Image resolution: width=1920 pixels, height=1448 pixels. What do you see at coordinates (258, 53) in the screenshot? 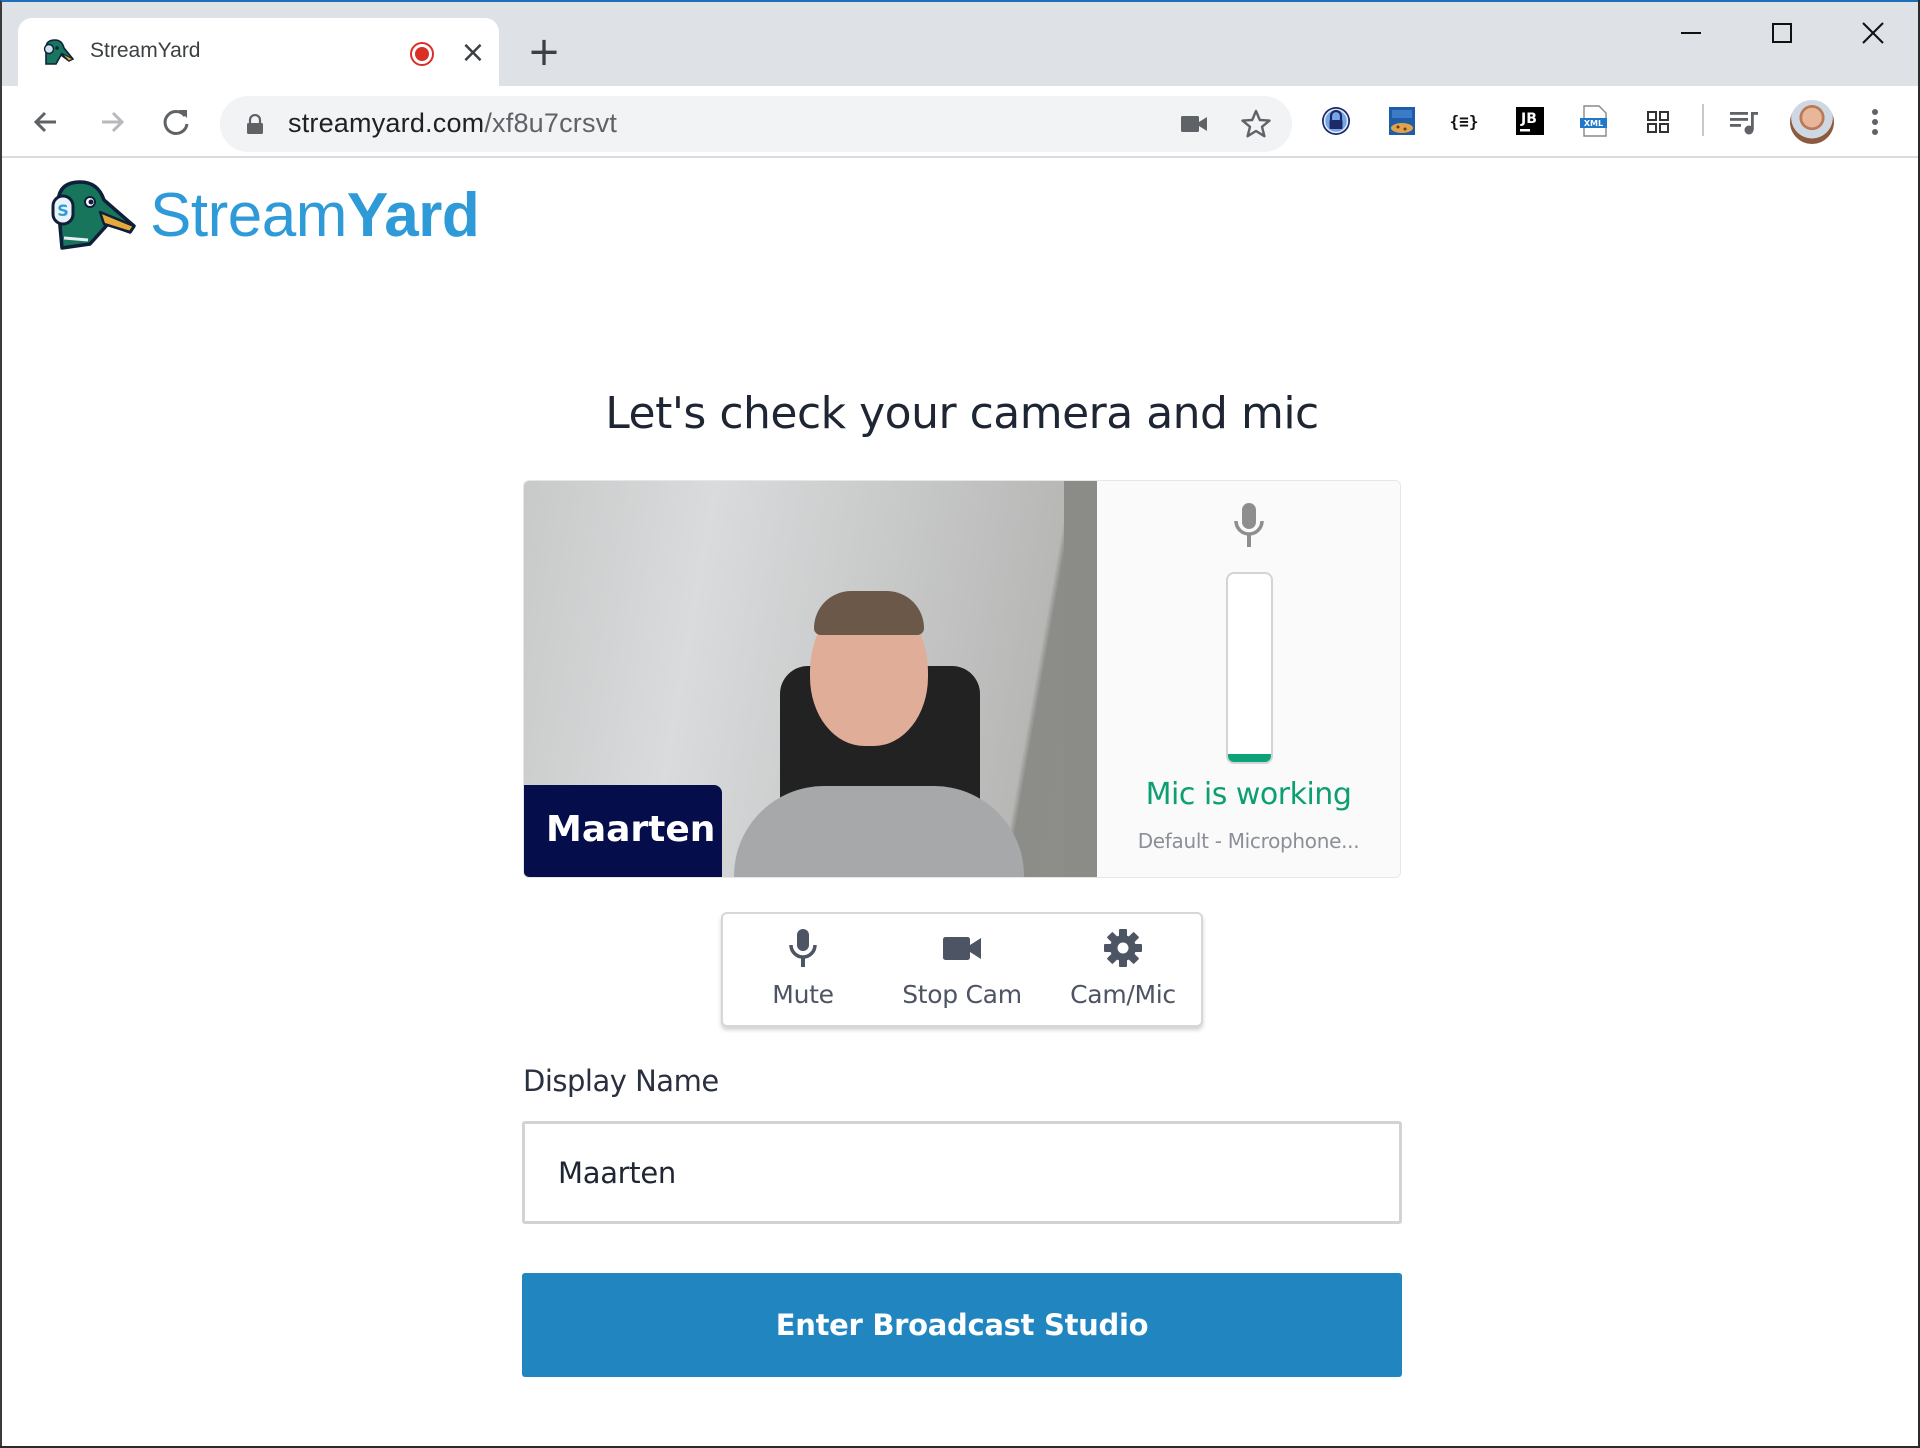
I see `tab-streamyard: StreamYard ×` at bounding box center [258, 53].